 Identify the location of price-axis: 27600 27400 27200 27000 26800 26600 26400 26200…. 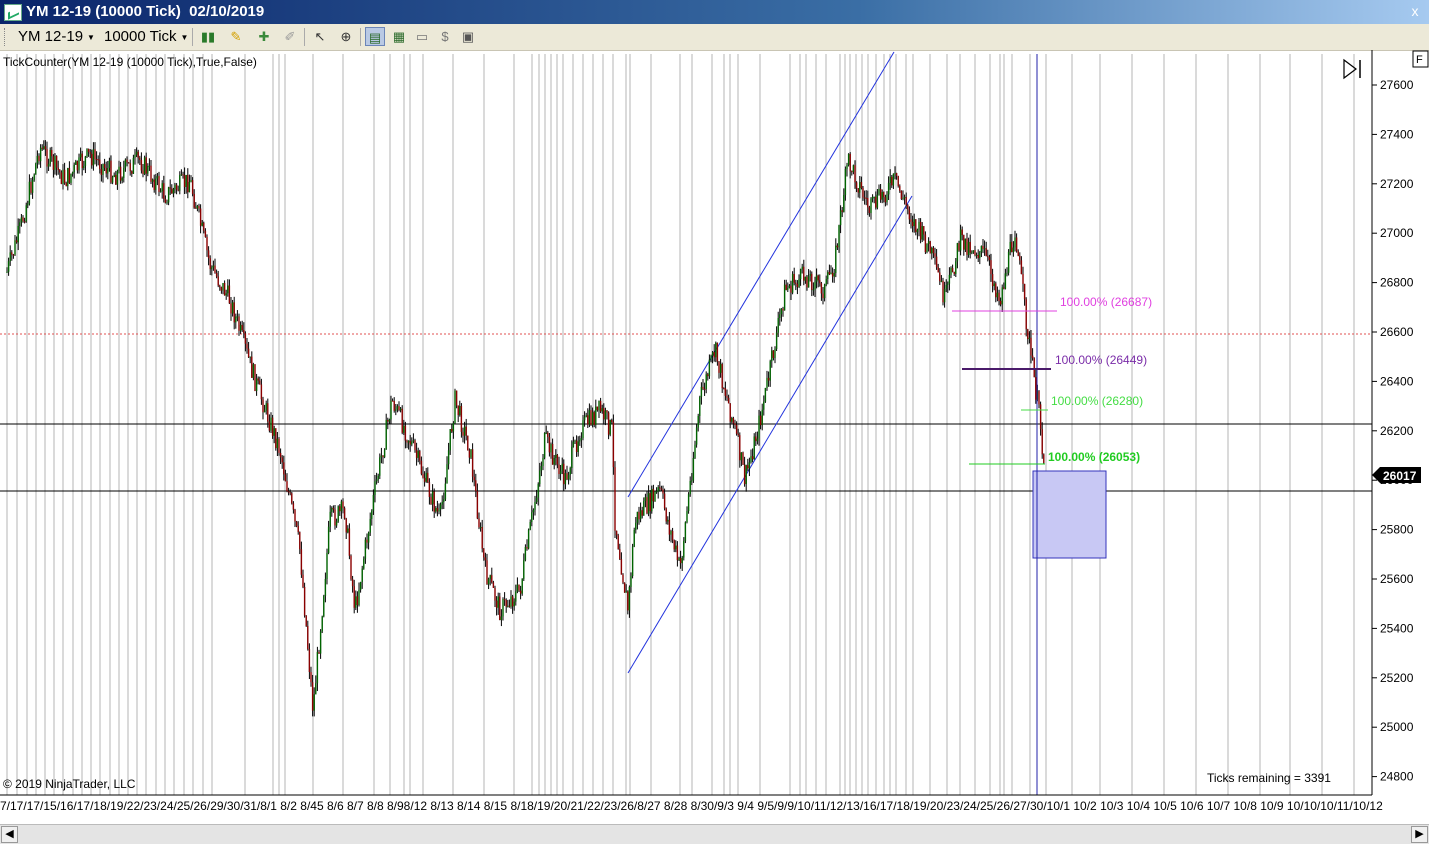
(1393, 431).